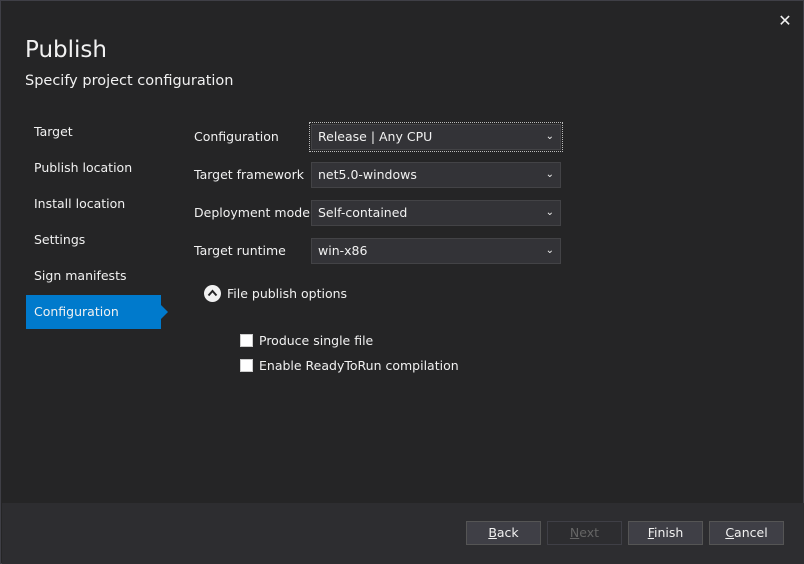 The height and width of the screenshot is (564, 804). Describe the element at coordinates (76, 311) in the screenshot. I see `nav-item-label: Configuration` at that location.